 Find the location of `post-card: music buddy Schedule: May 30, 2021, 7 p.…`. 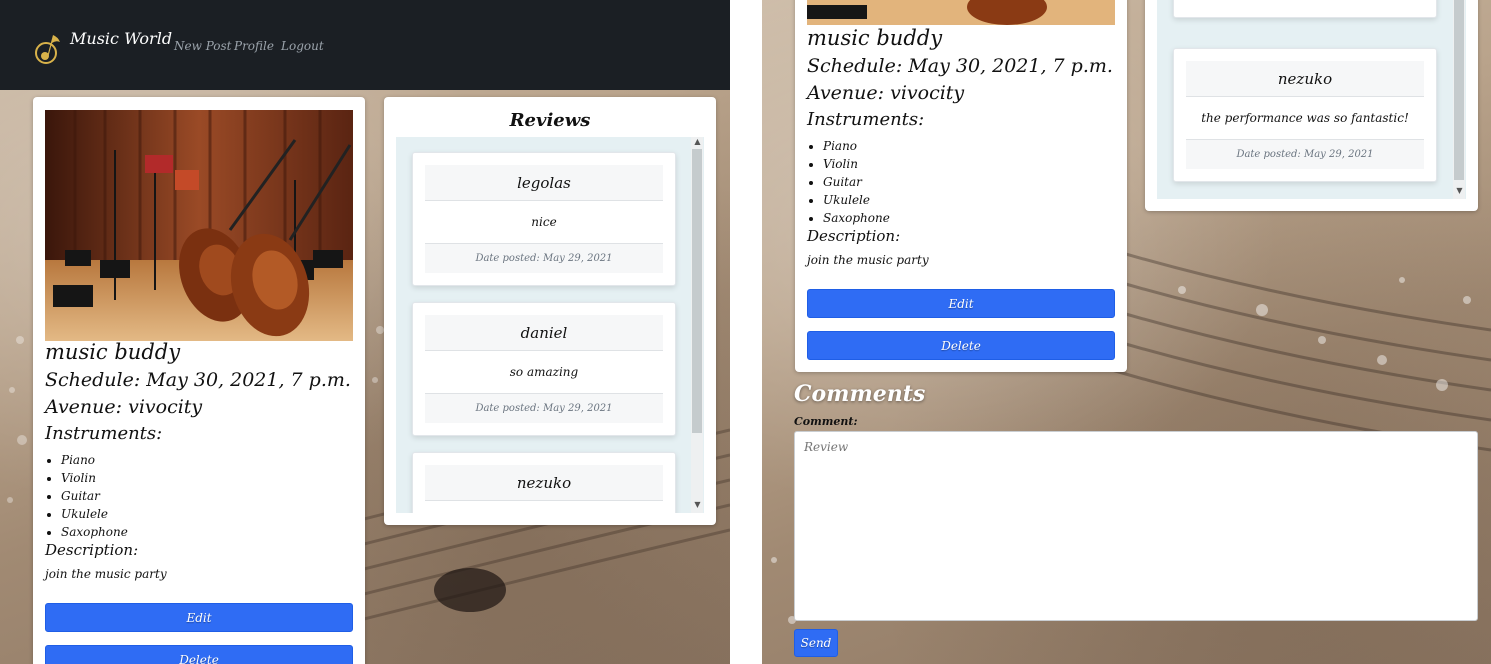

post-card: music buddy Schedule: May 30, 2021, 7 p.… is located at coordinates (961, 186).